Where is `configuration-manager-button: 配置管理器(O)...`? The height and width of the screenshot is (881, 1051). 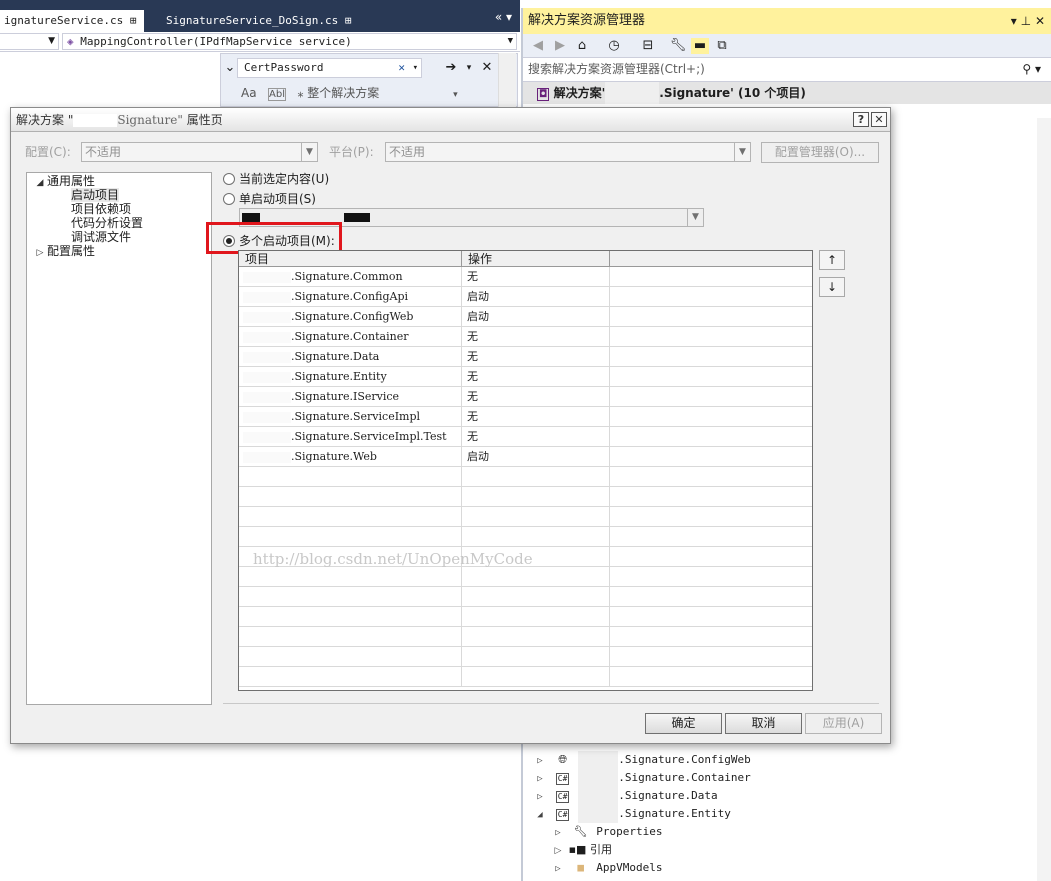
configuration-manager-button: 配置管理器(O)... is located at coordinates (820, 152).